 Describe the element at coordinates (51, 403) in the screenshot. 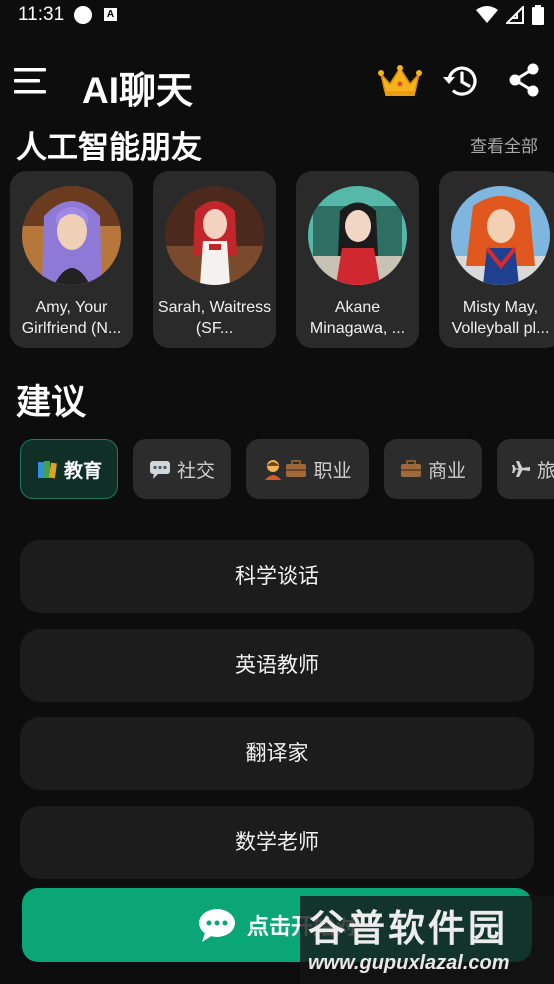

I see `suggestions-title: 建议` at that location.